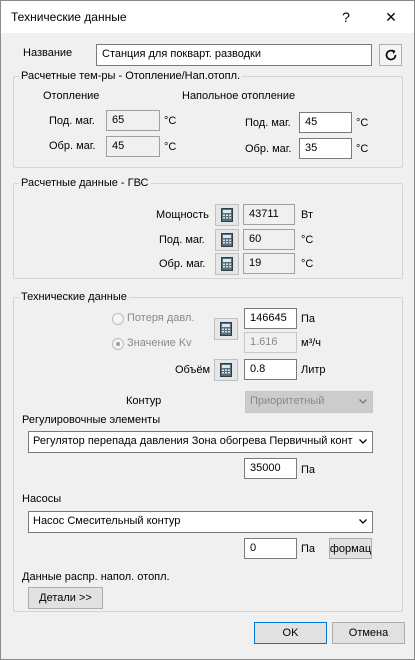  What do you see at coordinates (72, 121) in the screenshot?
I see `heating-supply-label: Под. маг.` at bounding box center [72, 121].